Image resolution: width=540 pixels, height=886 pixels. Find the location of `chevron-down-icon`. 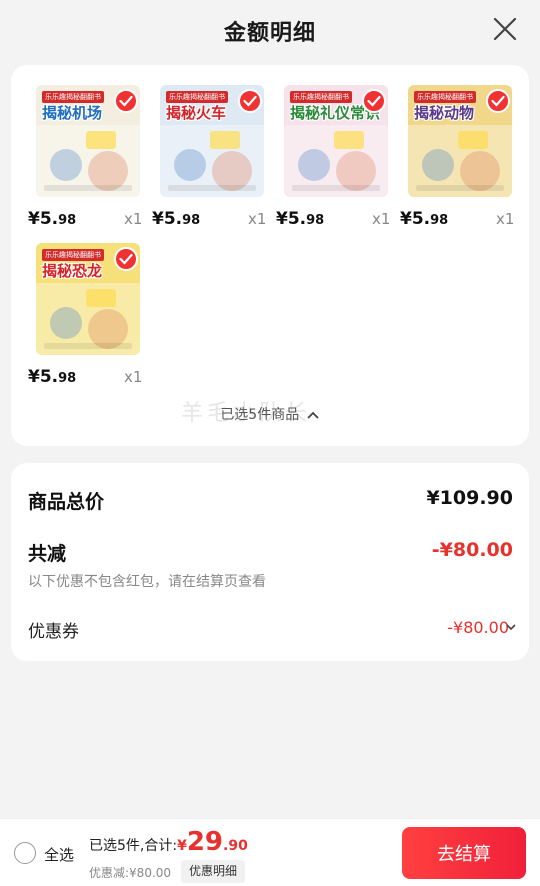

chevron-down-icon is located at coordinates (511, 627).